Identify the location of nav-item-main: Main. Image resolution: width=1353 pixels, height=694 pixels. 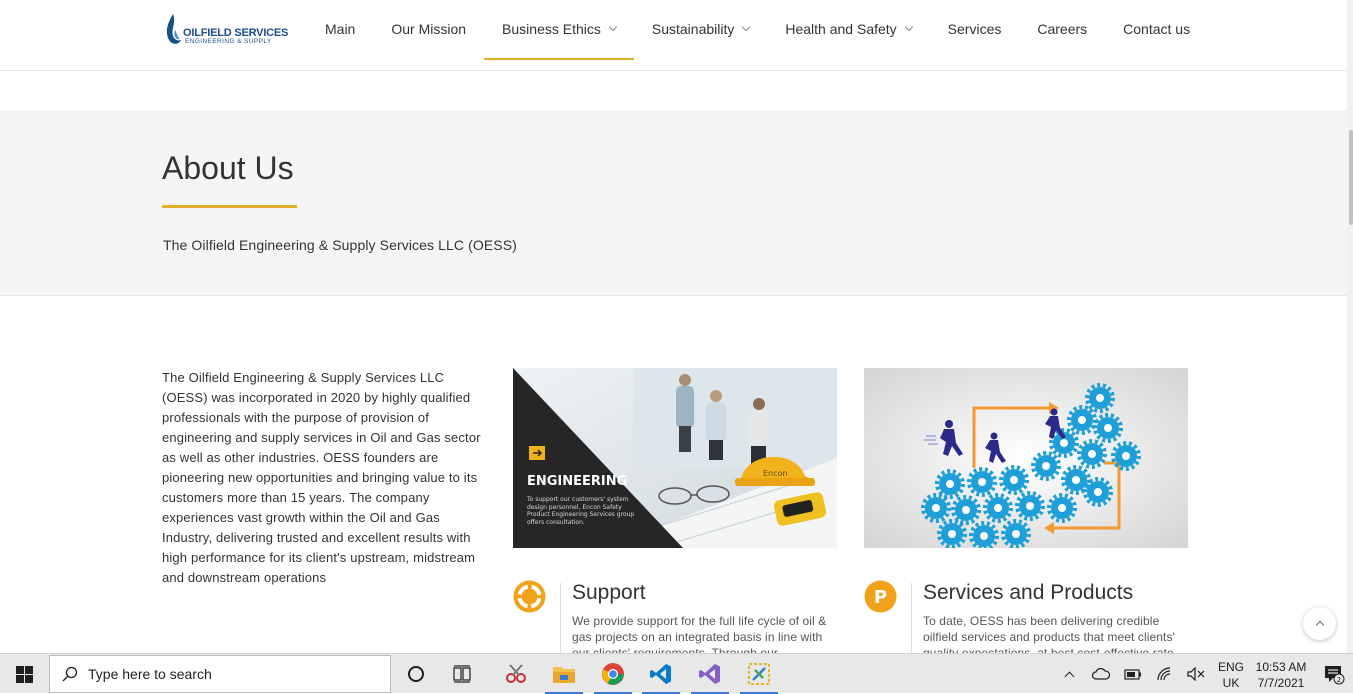
(340, 29).